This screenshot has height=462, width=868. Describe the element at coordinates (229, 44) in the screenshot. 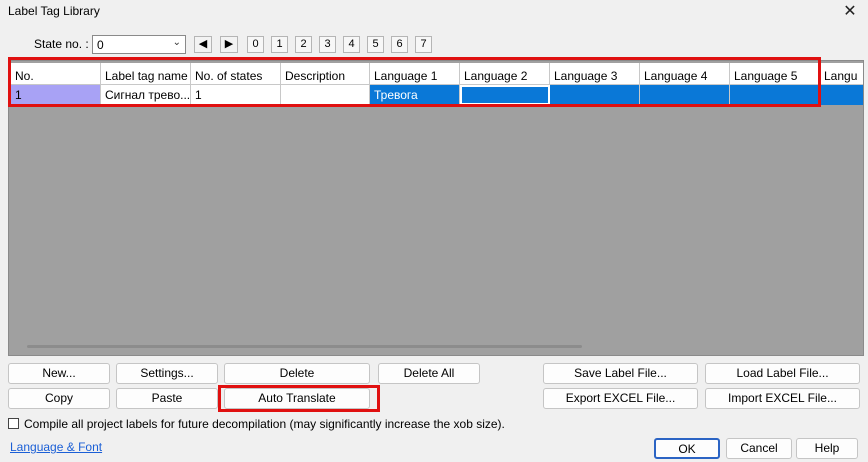

I see `next-state-button: ▶` at that location.